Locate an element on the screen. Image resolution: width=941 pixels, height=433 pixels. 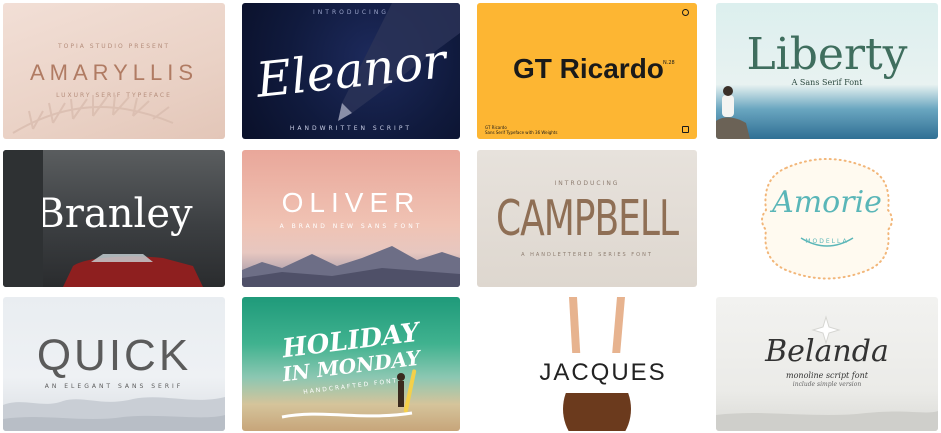
card-branley: Branley is located at coordinates (114, 218).